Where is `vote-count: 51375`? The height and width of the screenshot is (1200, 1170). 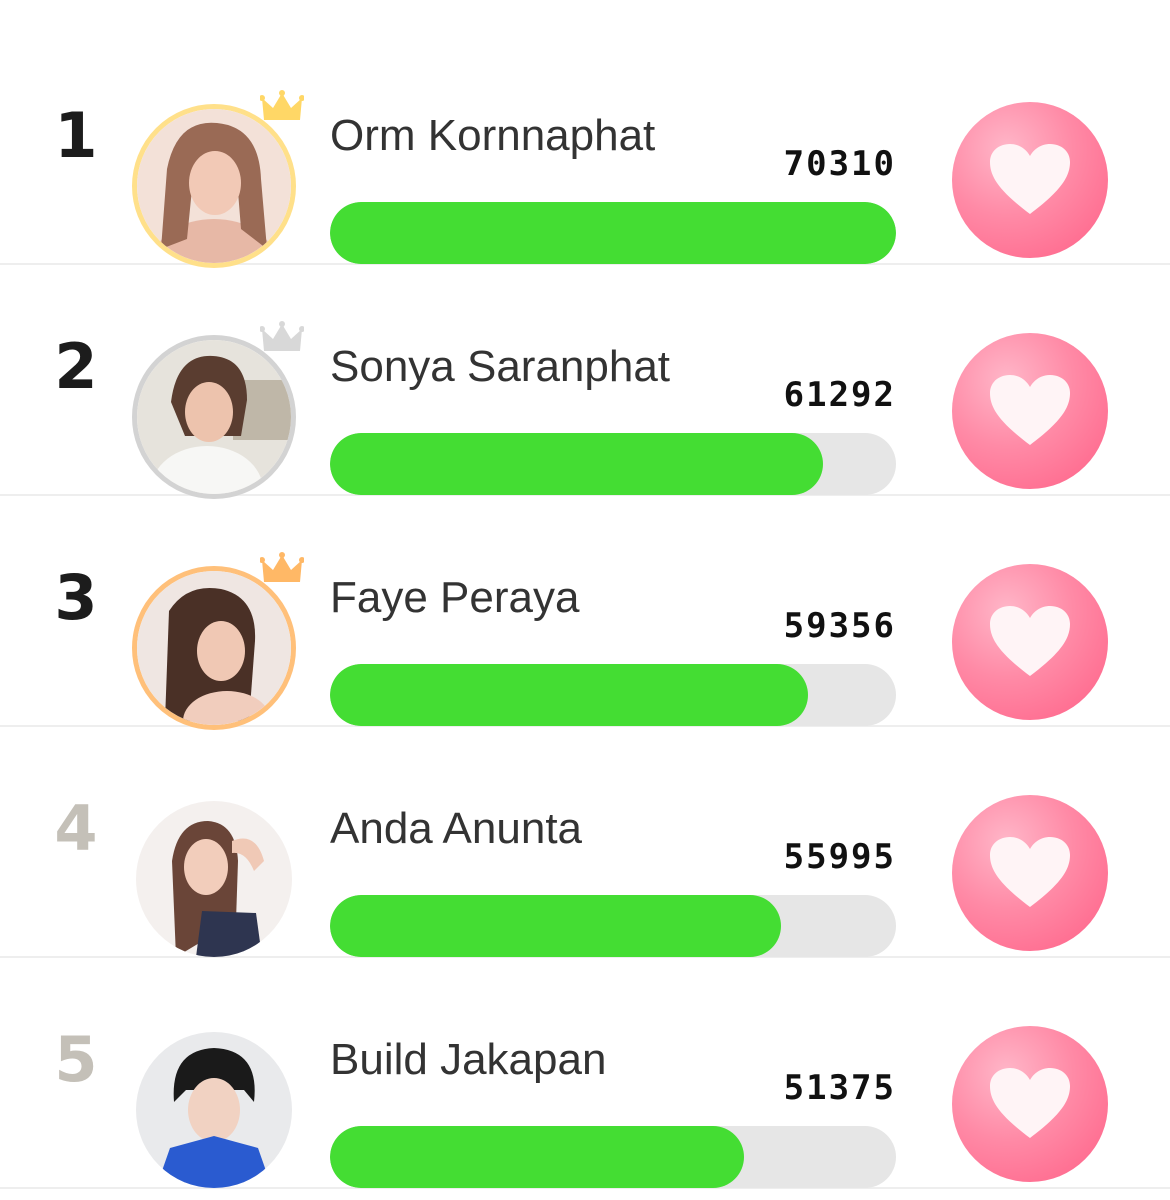
vote-count: 51375 is located at coordinates (839, 1088).